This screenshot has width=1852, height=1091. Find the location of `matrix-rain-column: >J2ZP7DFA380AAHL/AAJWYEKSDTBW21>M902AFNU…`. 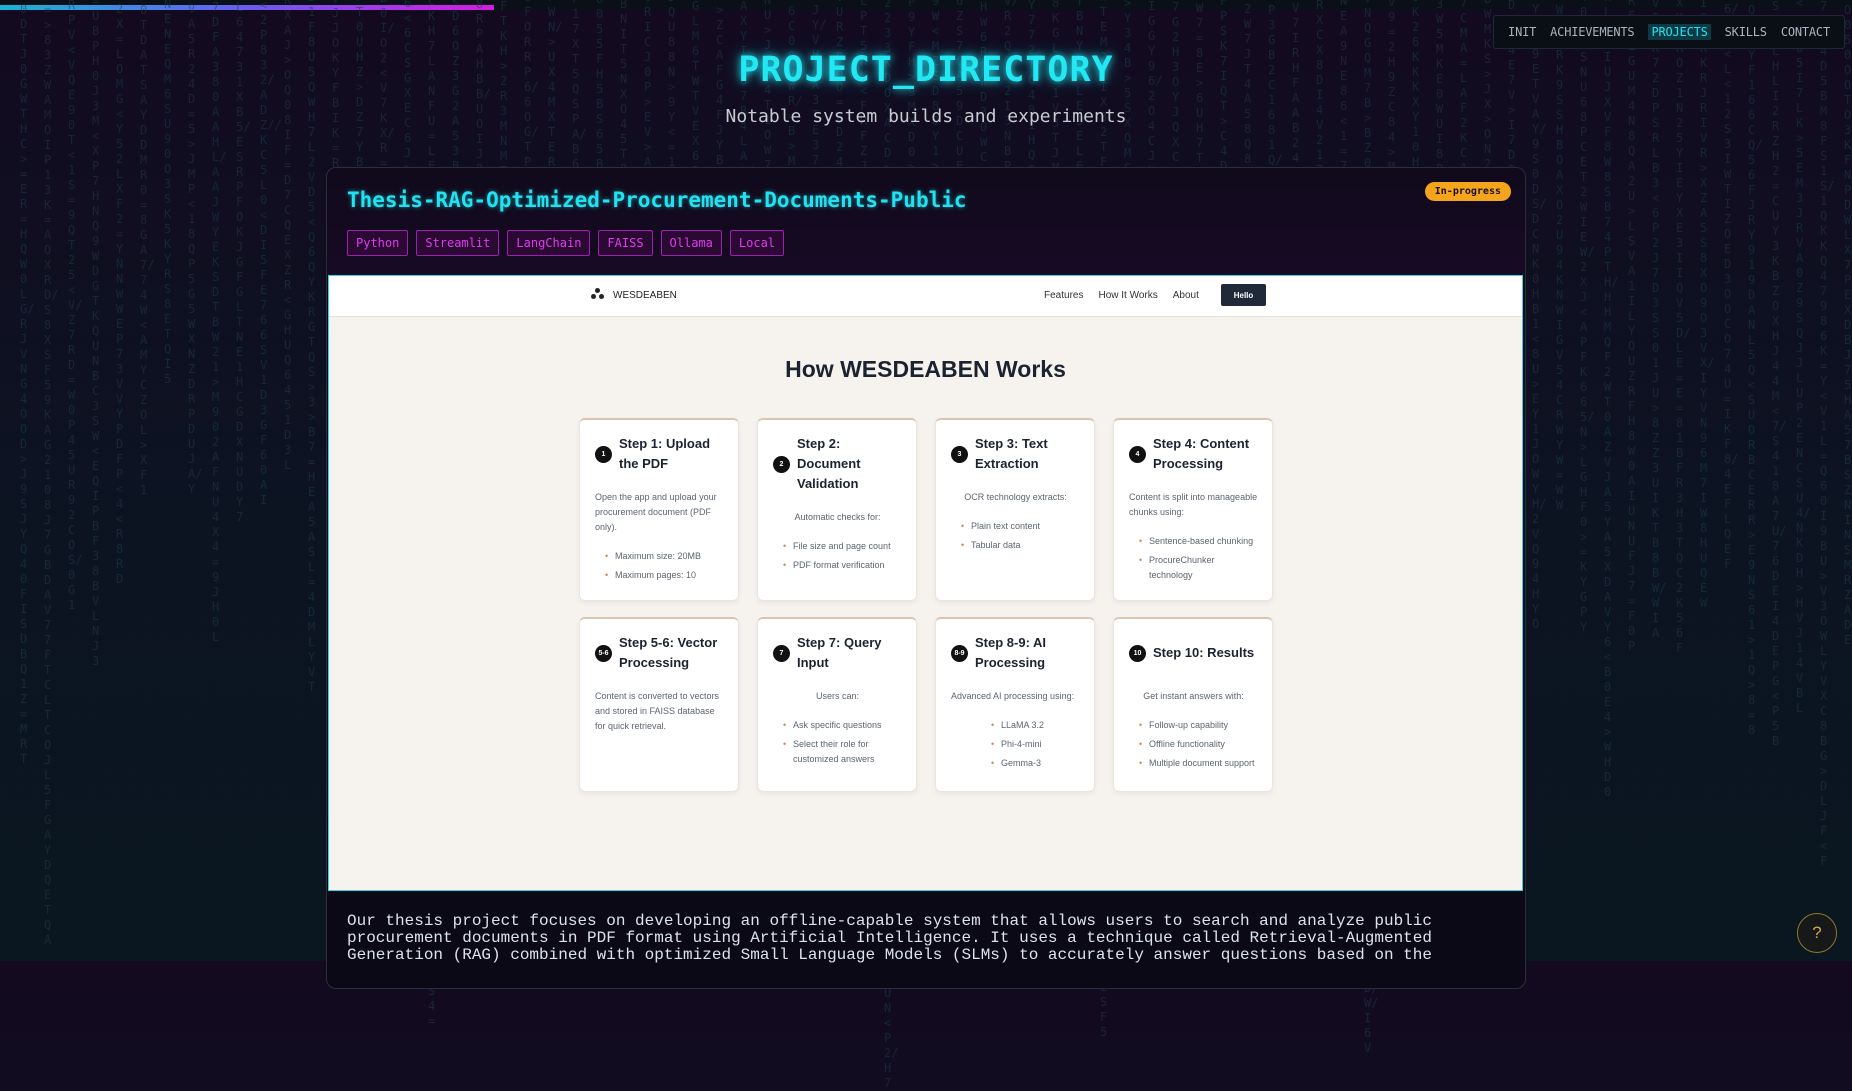

matrix-rain-column: >J2ZP7DFA380AAHL/AAJWYEKSDTBW21>M902AFNU… is located at coordinates (219, 322).